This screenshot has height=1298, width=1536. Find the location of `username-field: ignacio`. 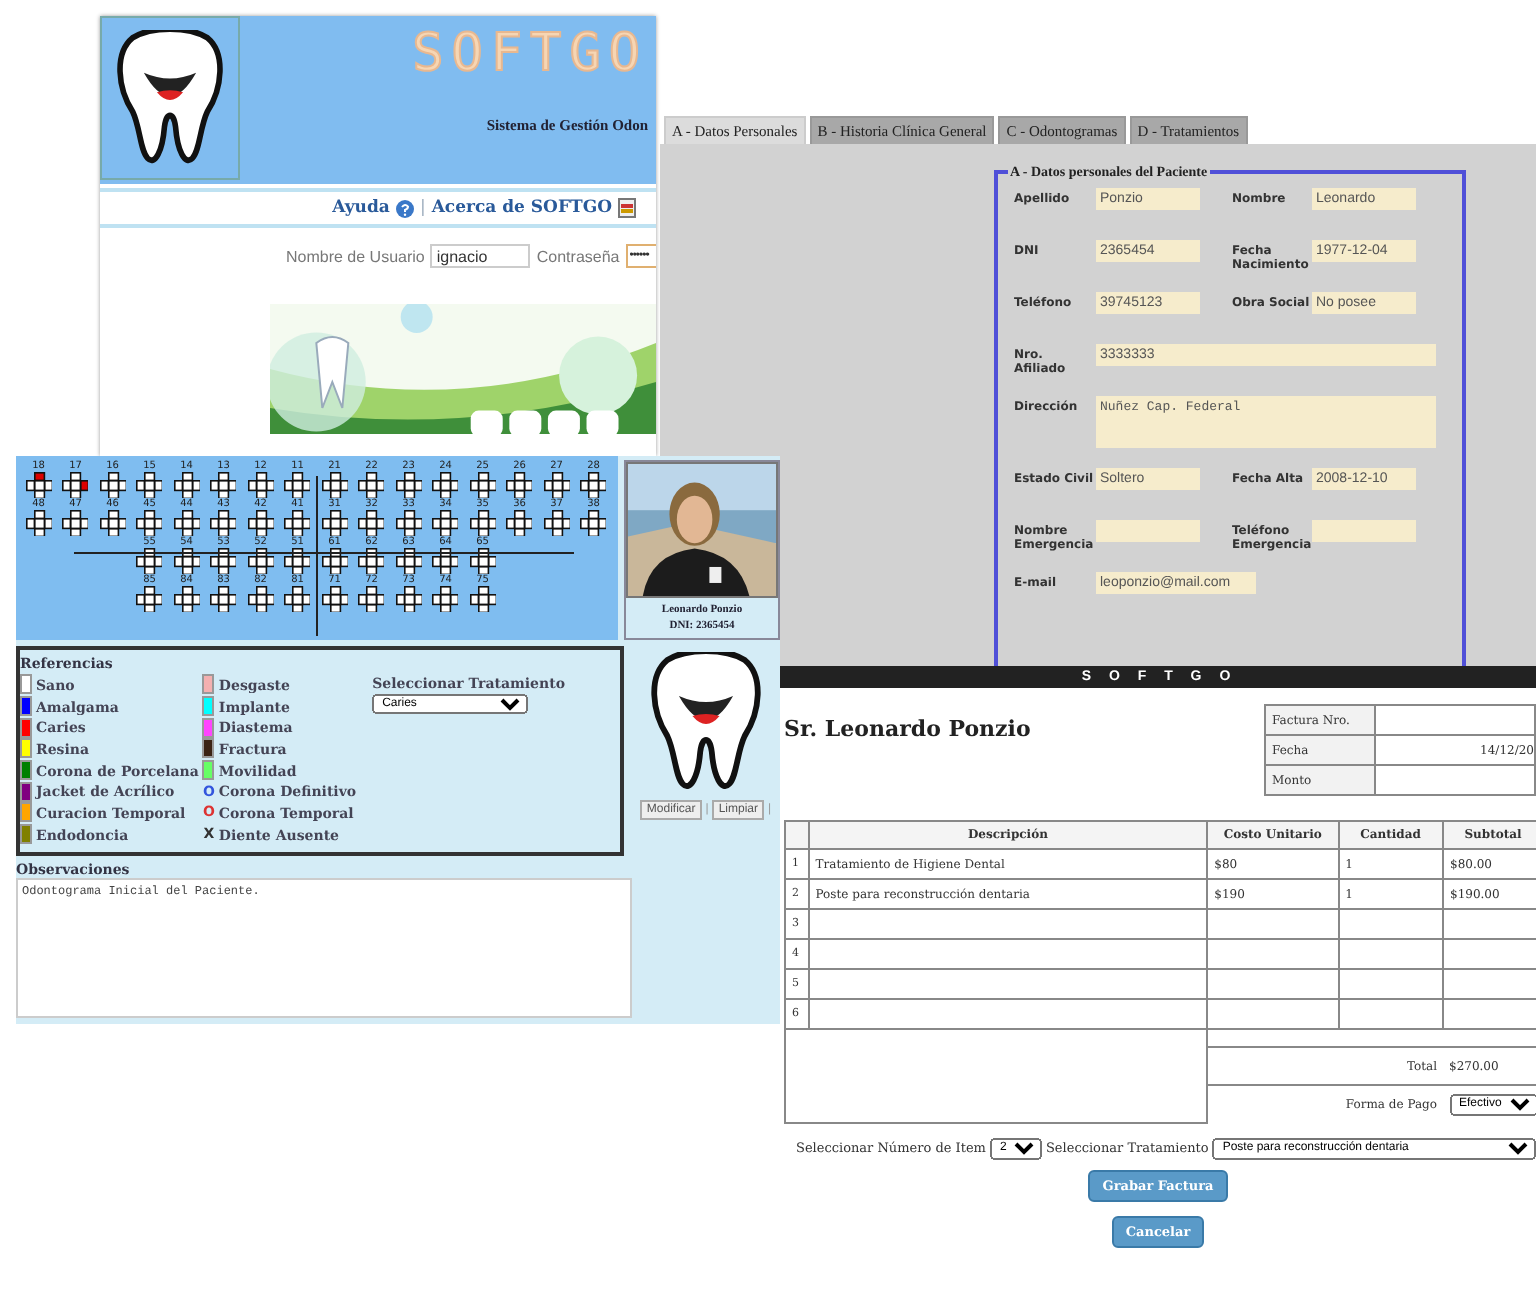

username-field: ignacio is located at coordinates (480, 256).